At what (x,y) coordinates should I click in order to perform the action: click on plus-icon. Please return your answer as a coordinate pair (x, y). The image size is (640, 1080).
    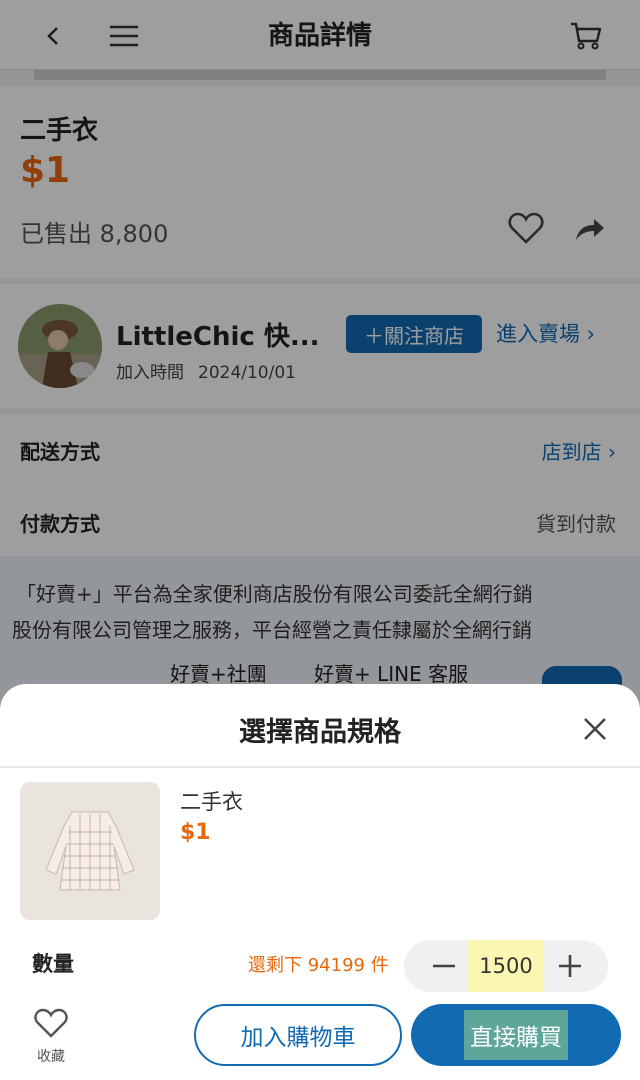
    Looking at the image, I should click on (570, 966).